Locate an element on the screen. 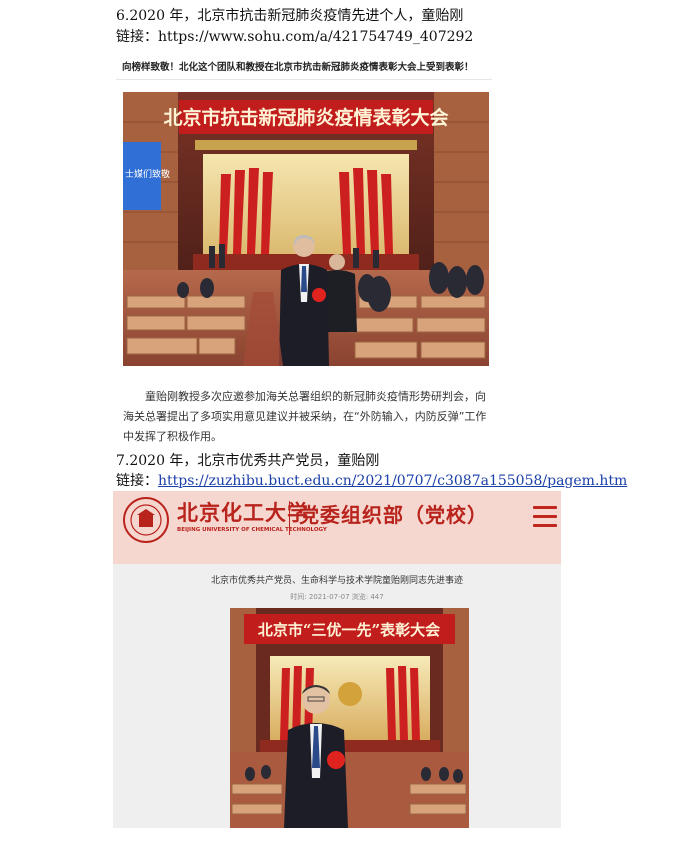 Image resolution: width=699 pixels, height=849 pixels. university-seal-icon is located at coordinates (146, 520).